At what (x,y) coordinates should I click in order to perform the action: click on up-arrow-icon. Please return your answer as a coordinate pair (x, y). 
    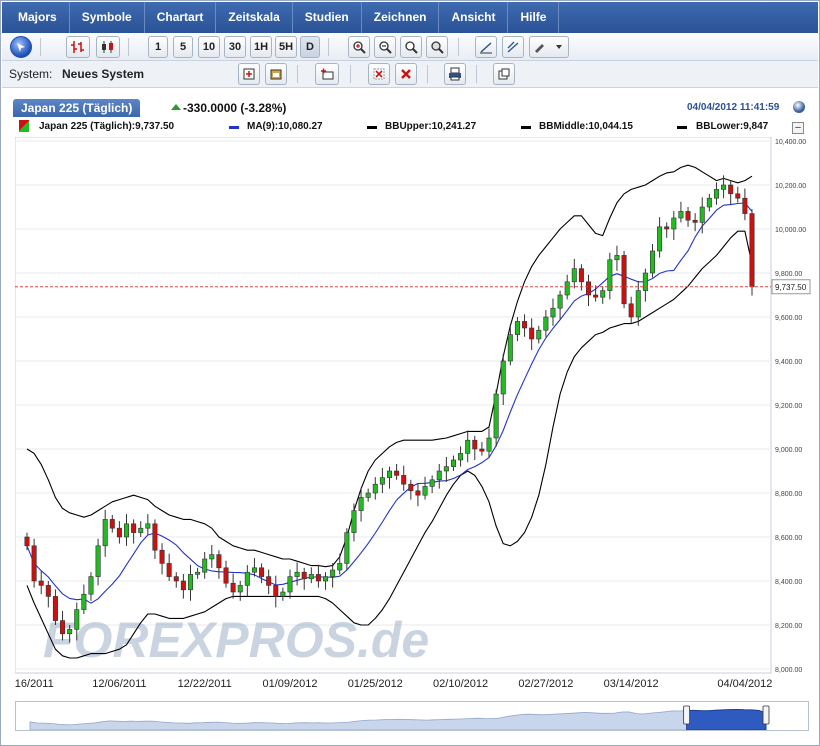
    Looking at the image, I should click on (176, 107).